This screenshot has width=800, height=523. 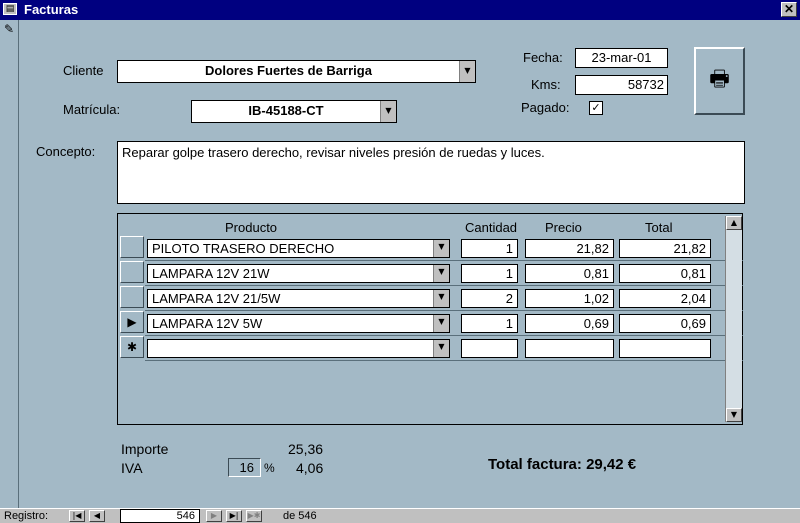 What do you see at coordinates (569, 298) in the screenshot?
I see `precio-cell: 1,02` at bounding box center [569, 298].